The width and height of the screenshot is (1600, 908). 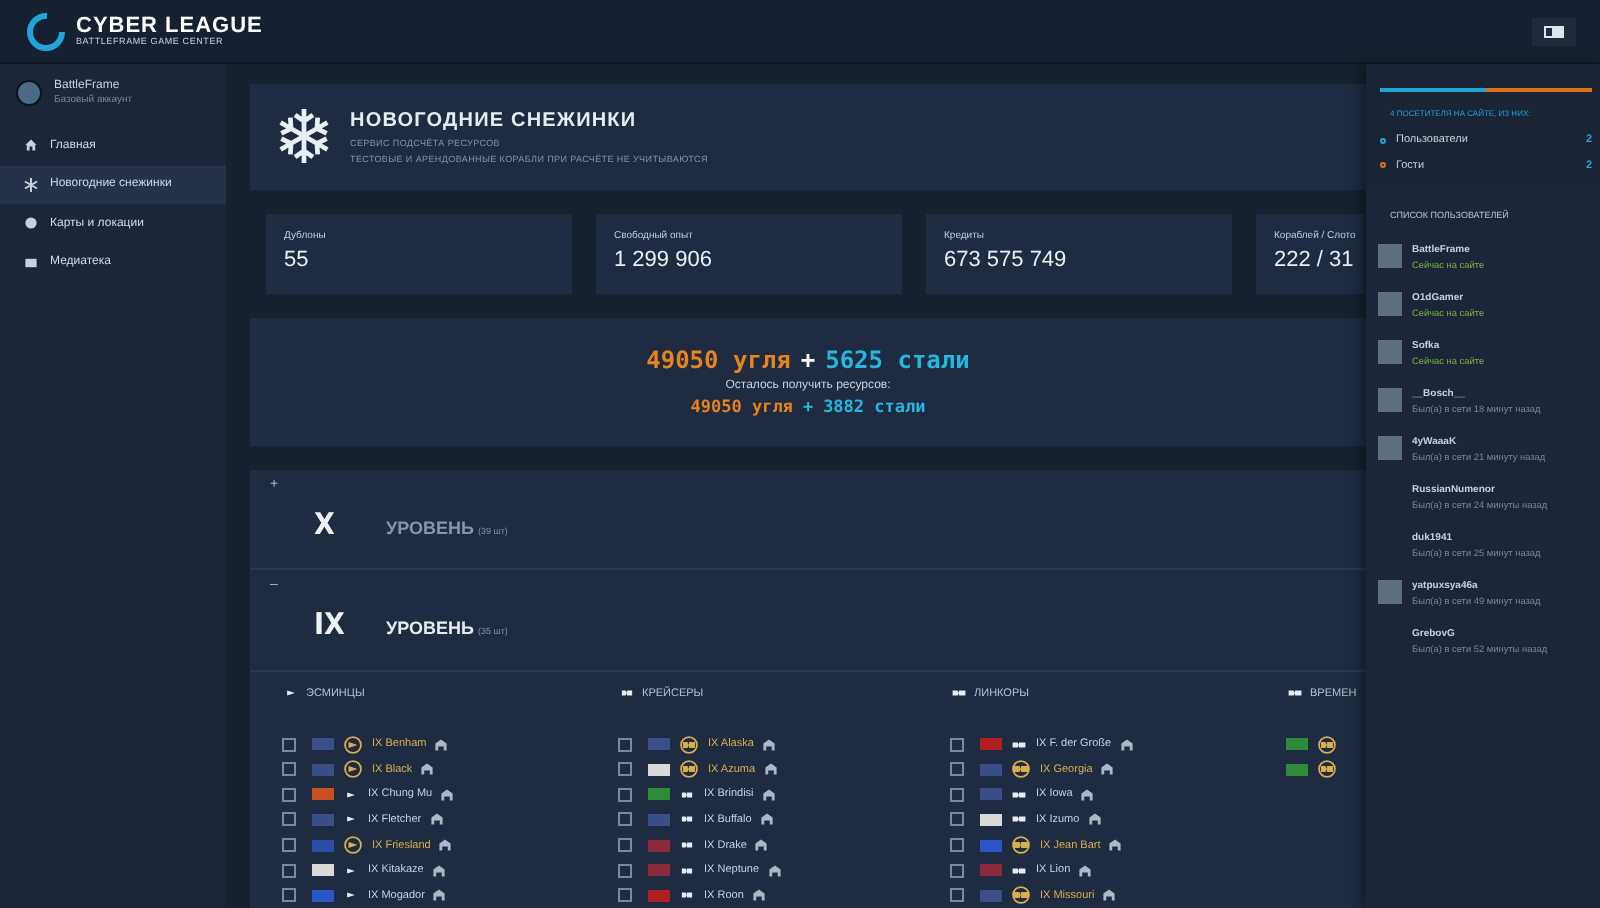 I want to click on avatar, so click(x=29, y=93).